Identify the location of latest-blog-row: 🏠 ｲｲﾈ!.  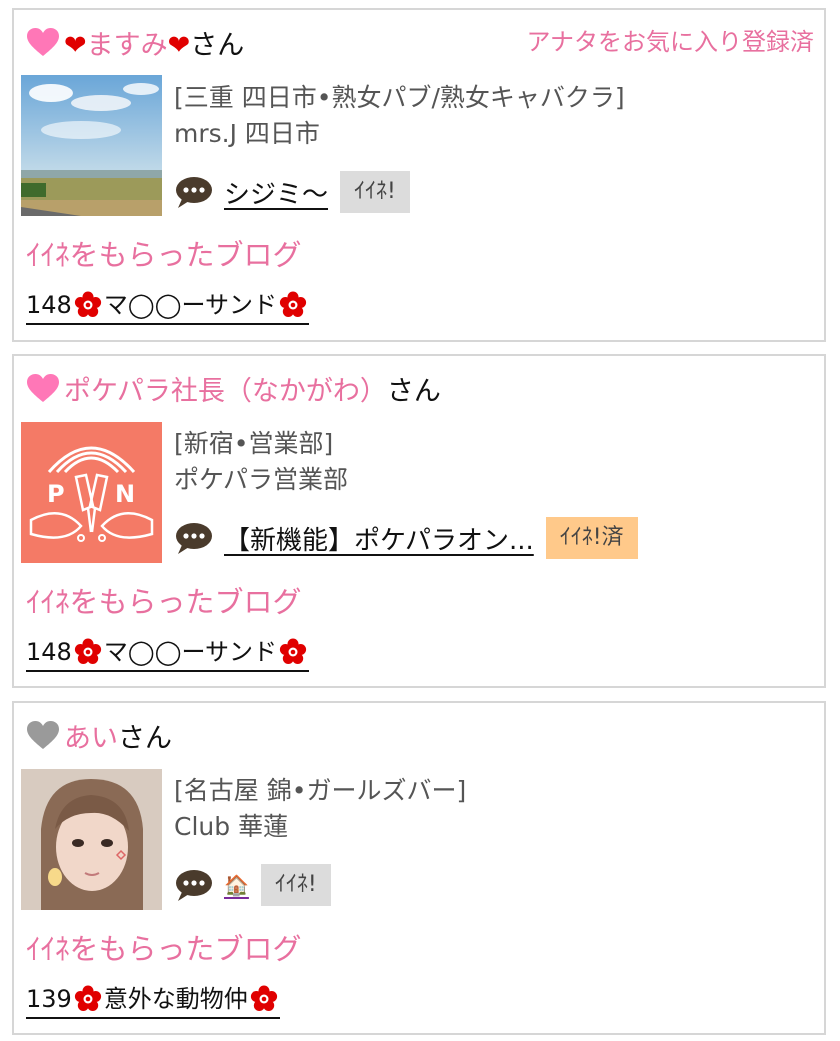
(252, 885).